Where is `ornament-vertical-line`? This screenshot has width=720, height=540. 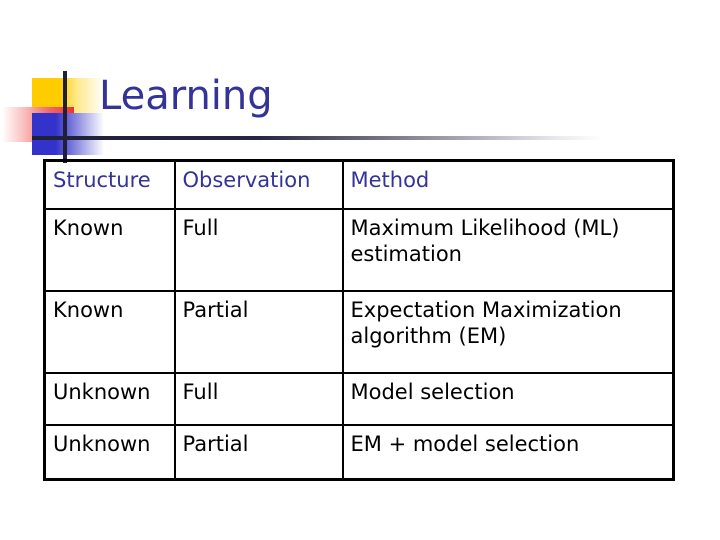 ornament-vertical-line is located at coordinates (65, 117).